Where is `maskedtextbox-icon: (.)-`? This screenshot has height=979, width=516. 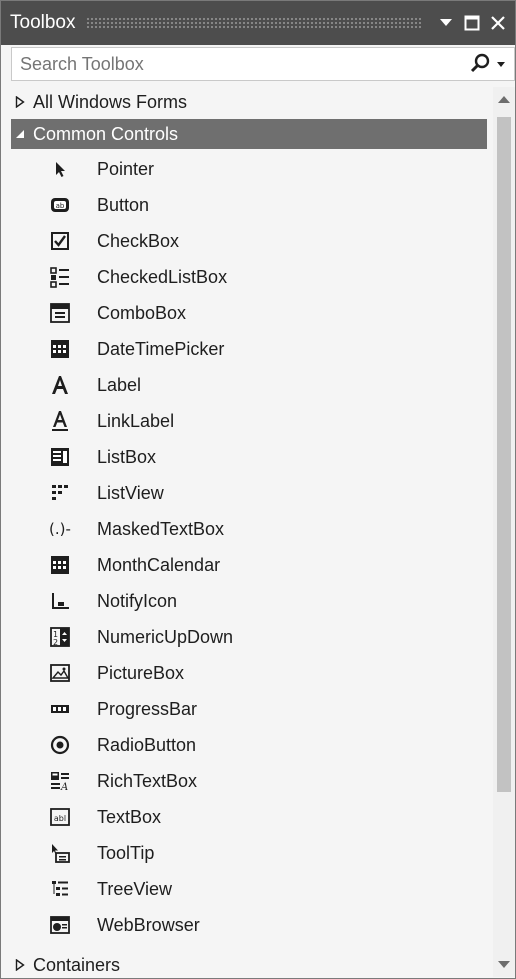
maskedtextbox-icon: (.)- is located at coordinates (60, 529).